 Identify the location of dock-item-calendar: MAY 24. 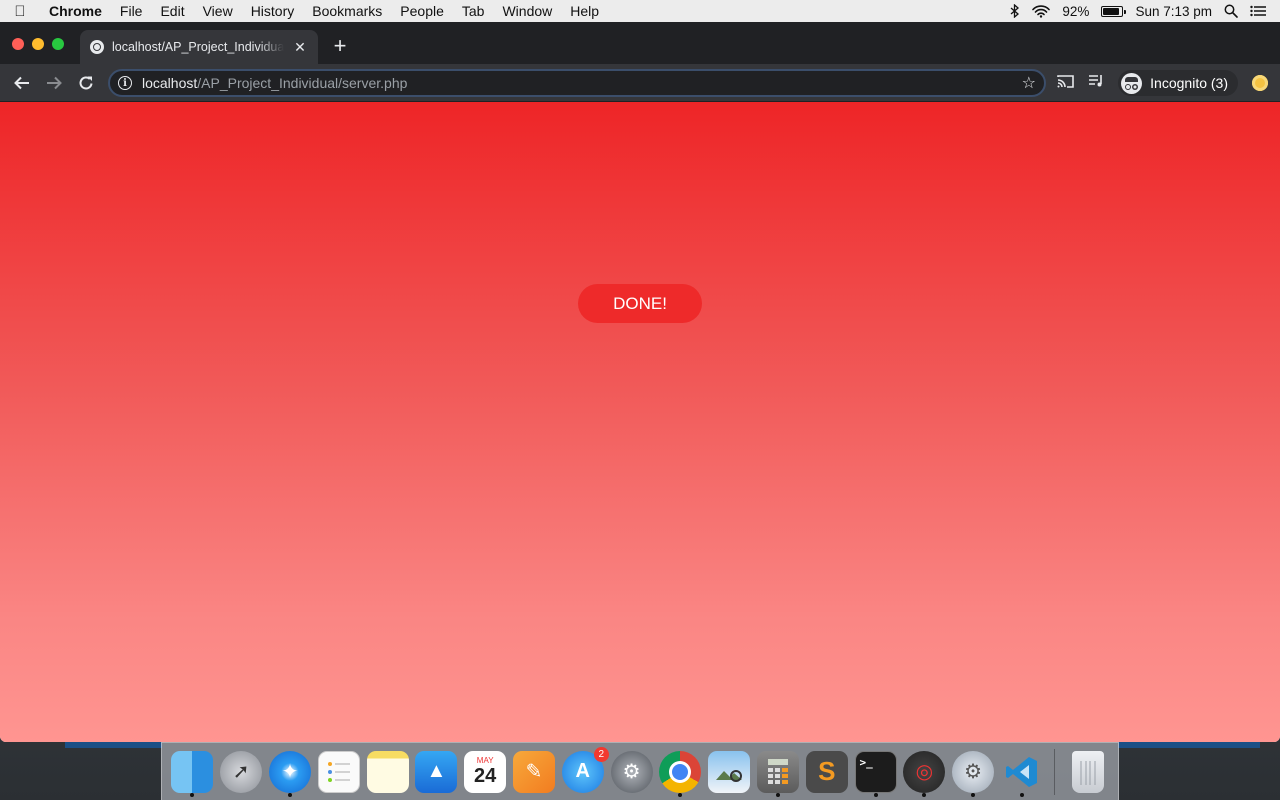
(485, 772).